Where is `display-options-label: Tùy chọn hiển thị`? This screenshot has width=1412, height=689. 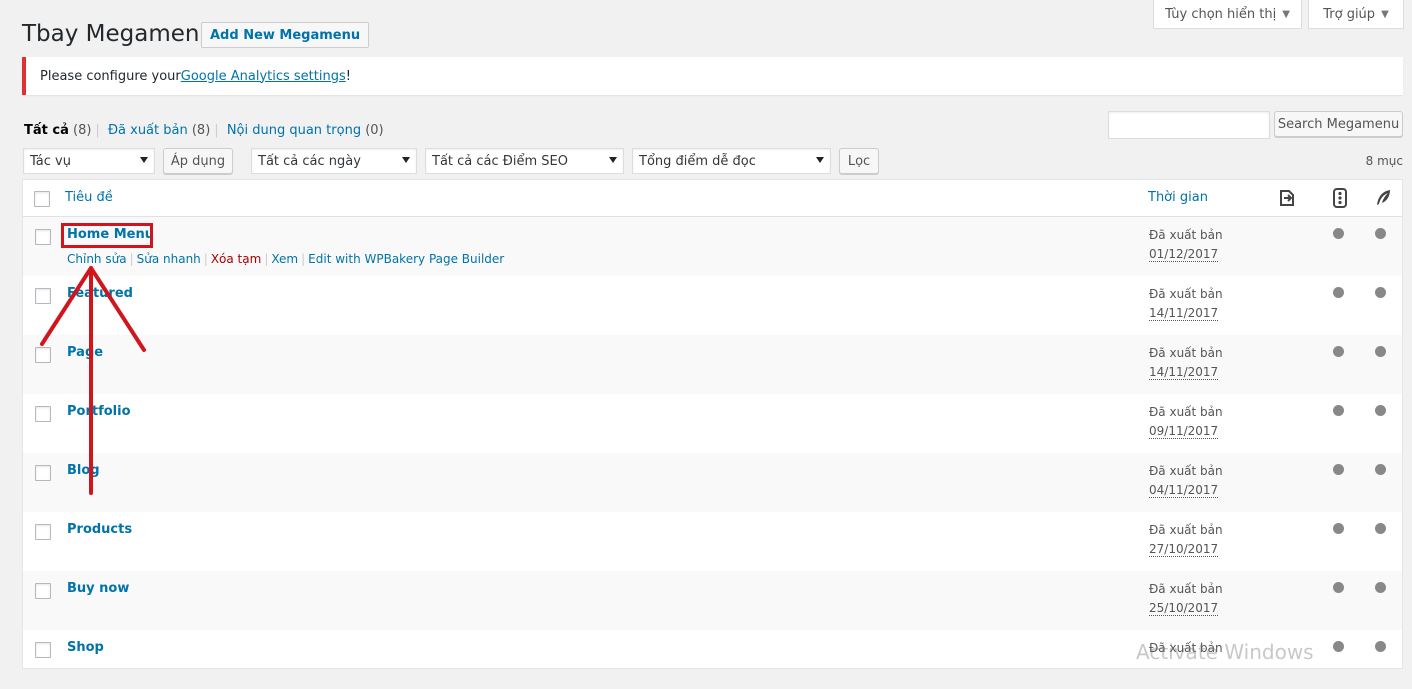
display-options-label: Tùy chọn hiển thị is located at coordinates (1221, 14).